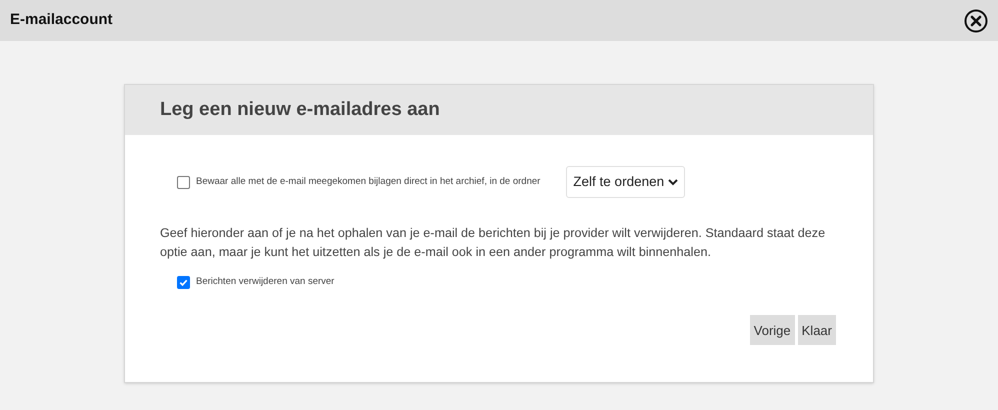 The image size is (998, 410). I want to click on chevron-down-icon, so click(673, 182).